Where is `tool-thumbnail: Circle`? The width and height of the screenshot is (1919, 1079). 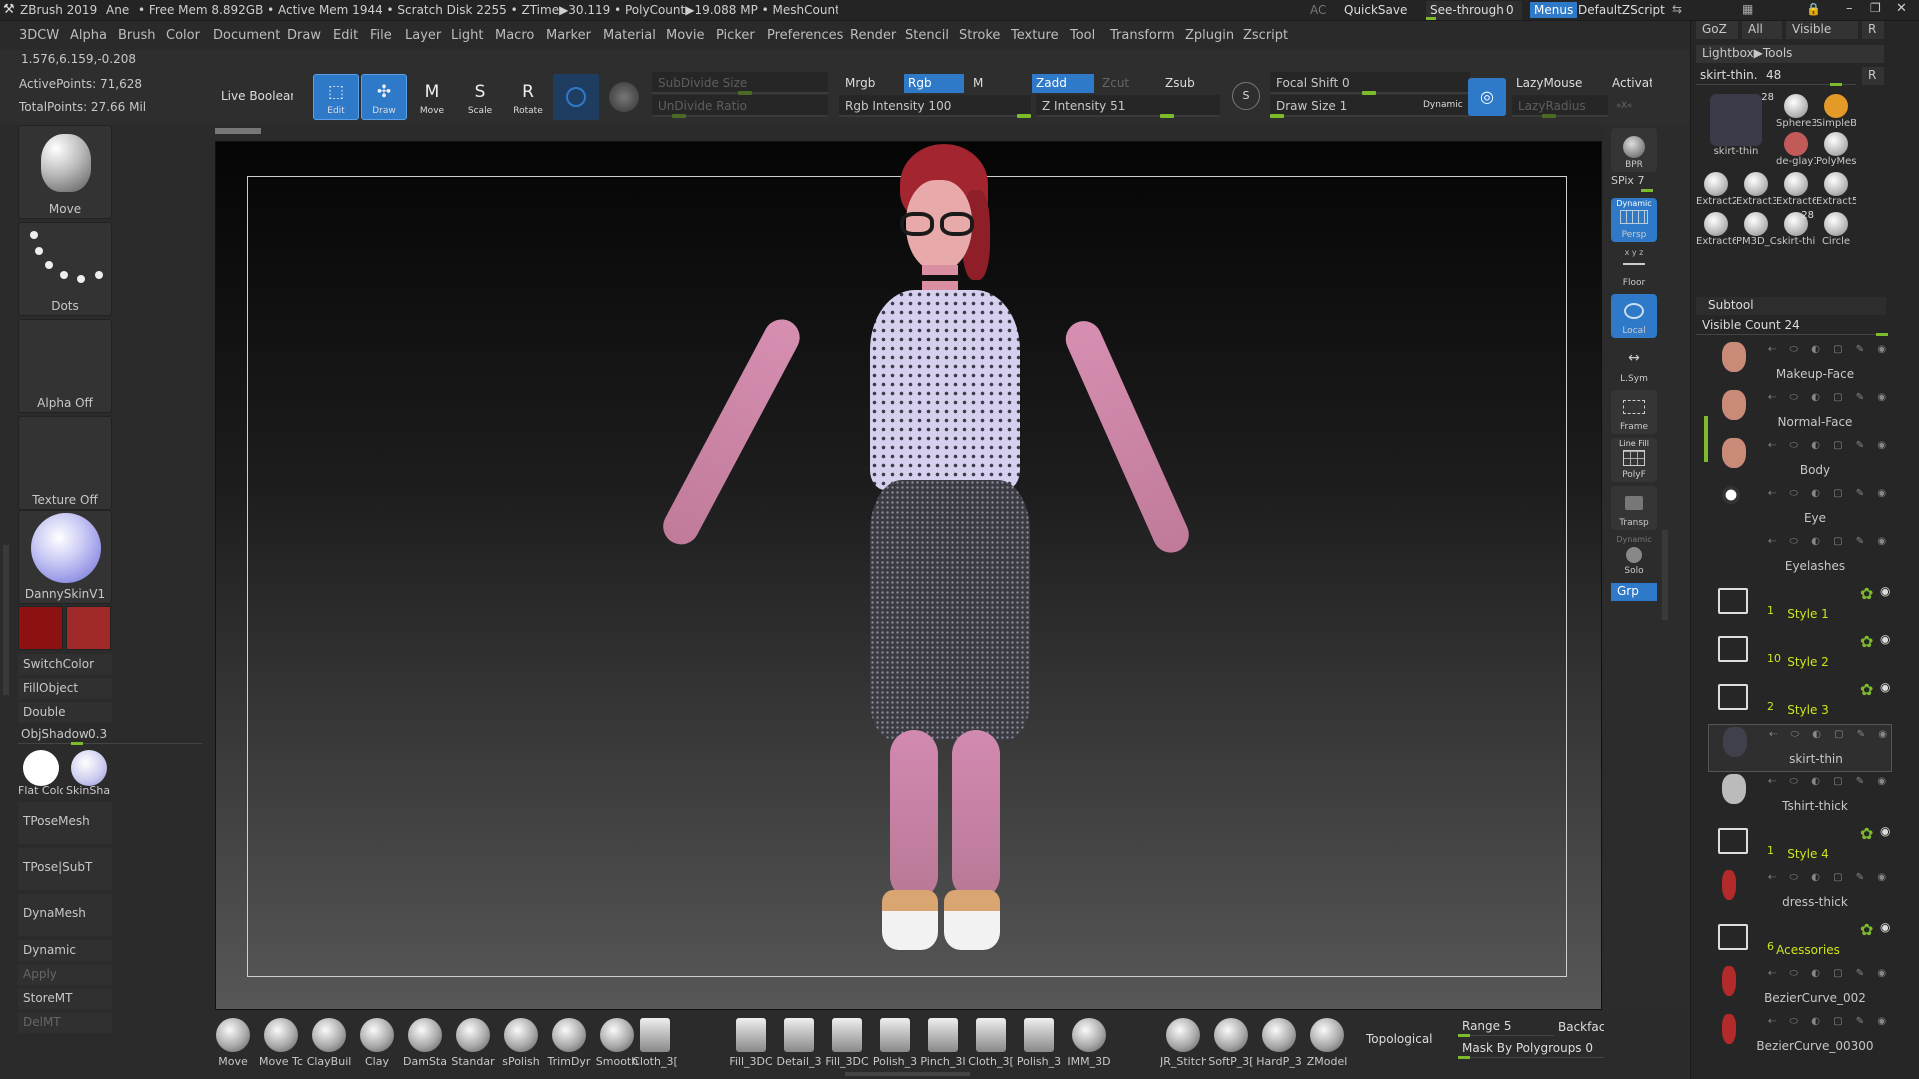 tool-thumbnail: Circle is located at coordinates (1836, 229).